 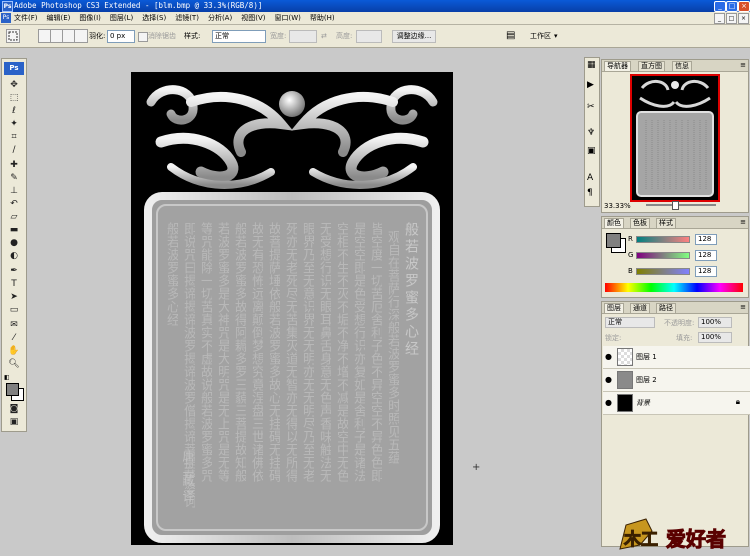 I want to click on panel-menu-icon: ≡, so click(x=743, y=65).